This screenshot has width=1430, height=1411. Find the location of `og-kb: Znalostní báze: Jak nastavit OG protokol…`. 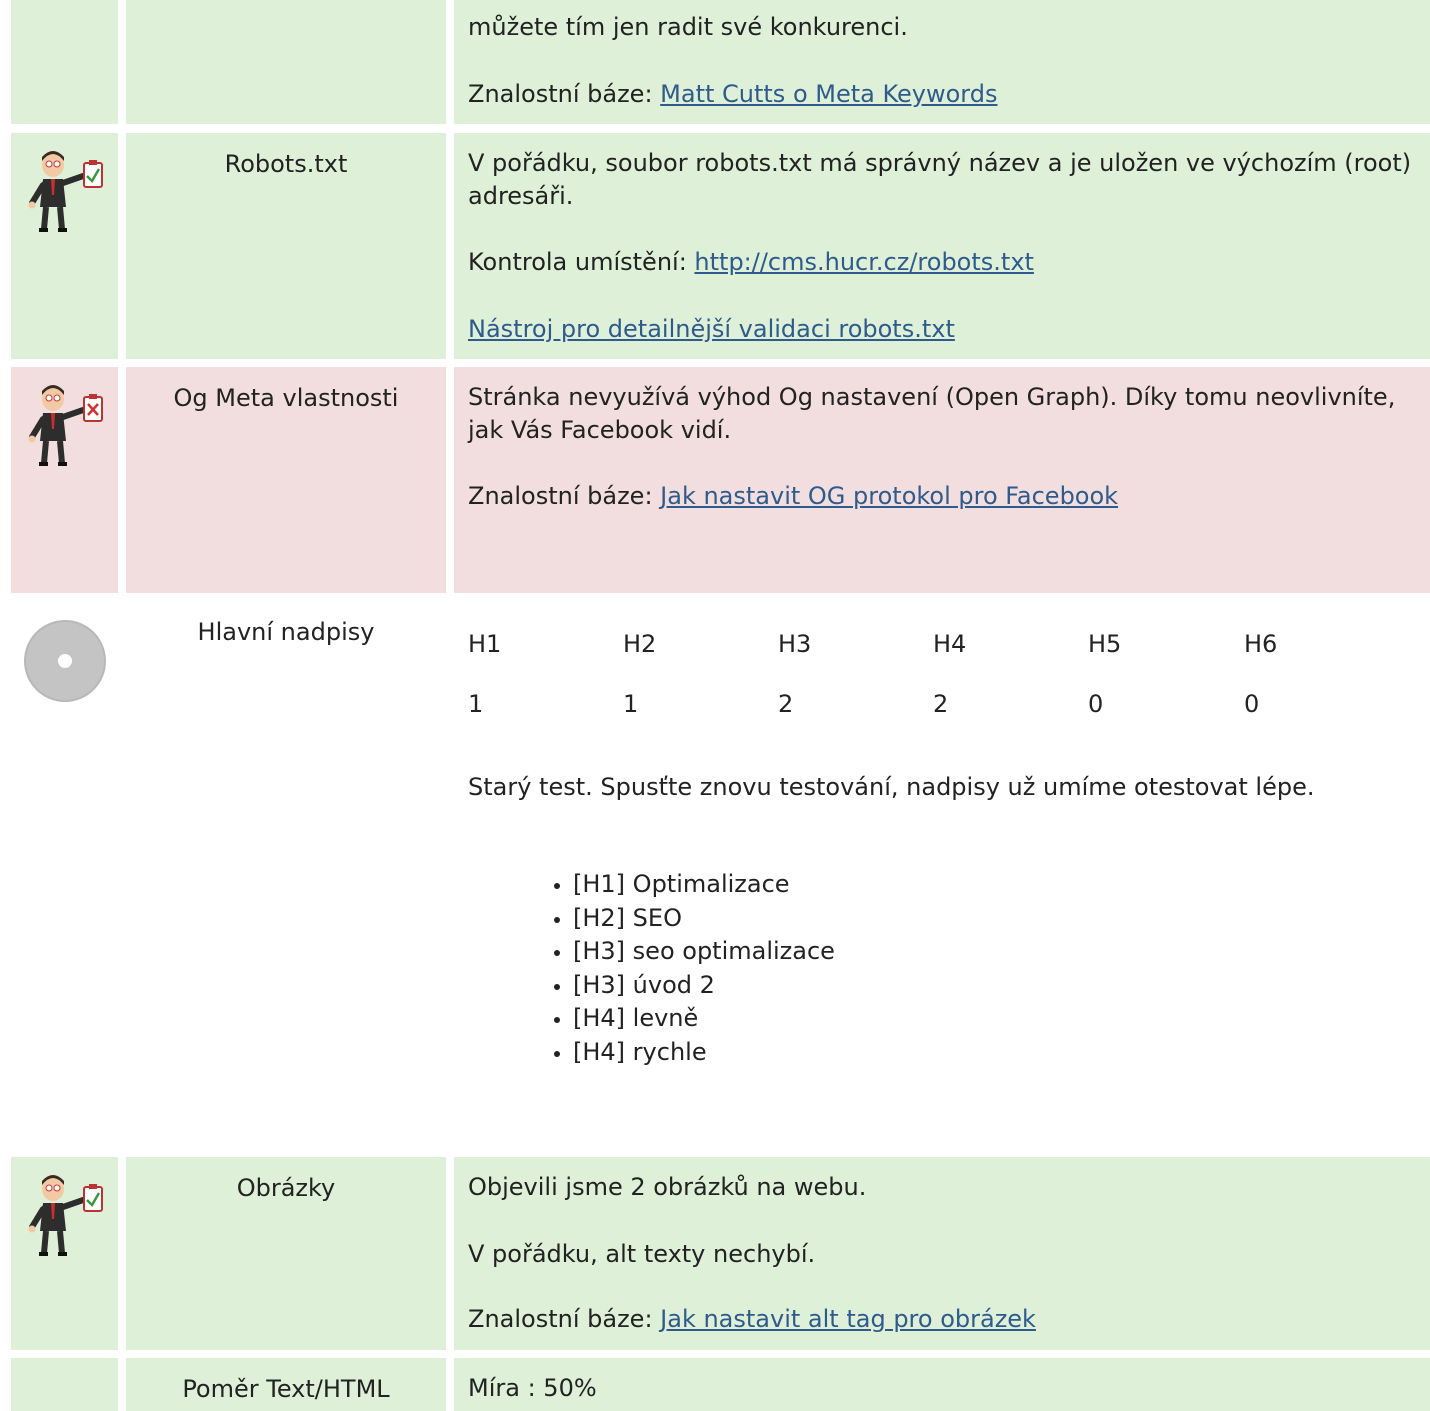

og-kb: Znalostní báze: Jak nastavit OG protokol… is located at coordinates (793, 496).